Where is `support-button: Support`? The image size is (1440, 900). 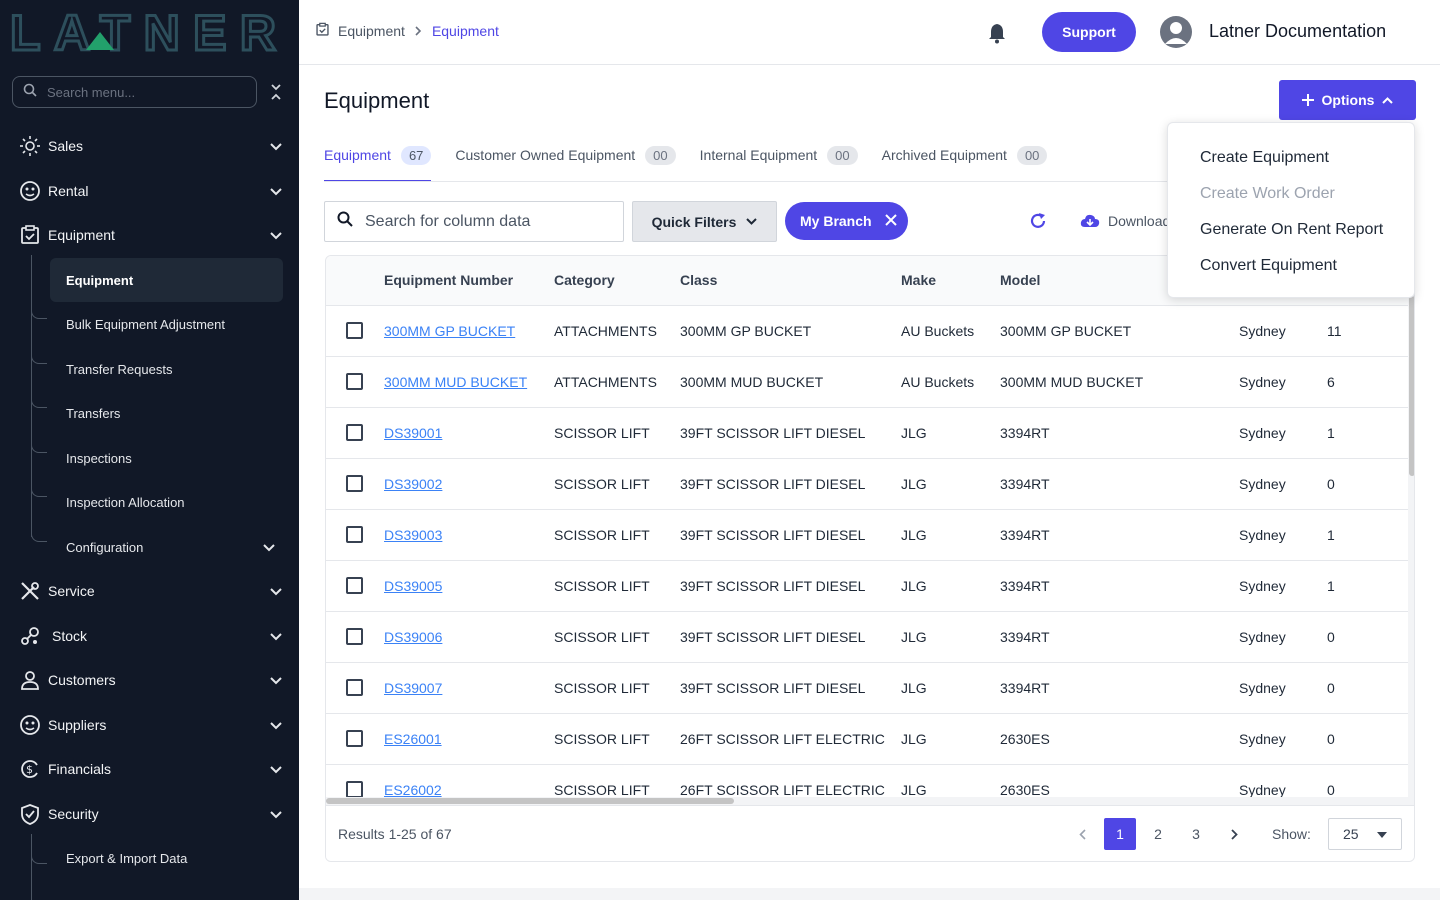
support-button: Support is located at coordinates (1089, 32).